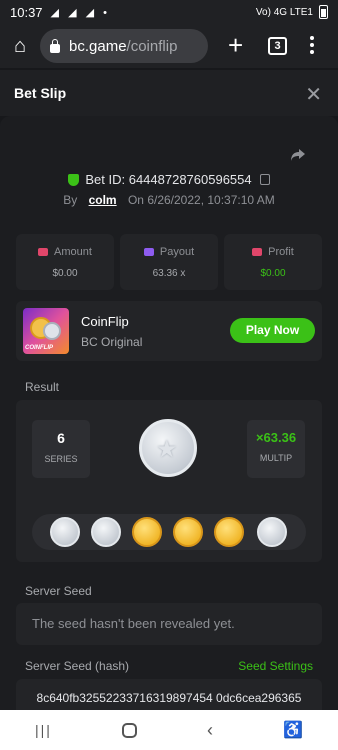  Describe the element at coordinates (264, 179) in the screenshot. I see `copy-icon` at that location.